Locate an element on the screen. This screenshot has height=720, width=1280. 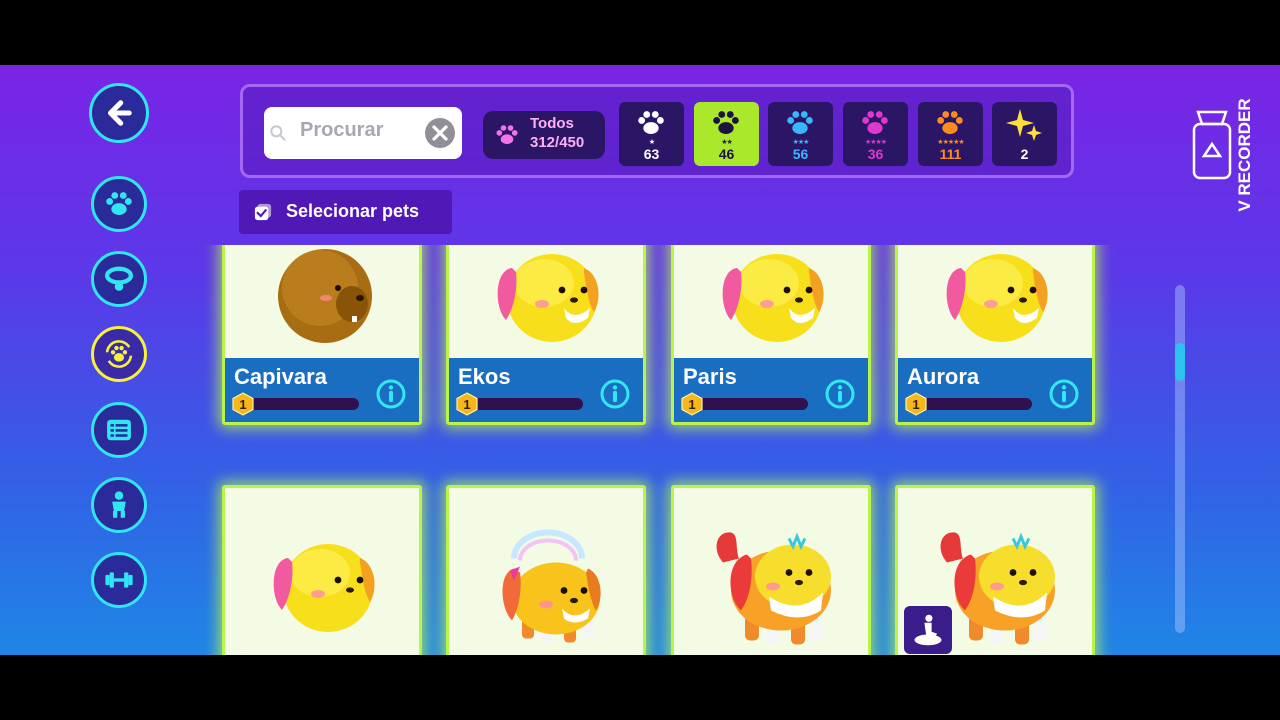
training-button is located at coordinates (119, 580).